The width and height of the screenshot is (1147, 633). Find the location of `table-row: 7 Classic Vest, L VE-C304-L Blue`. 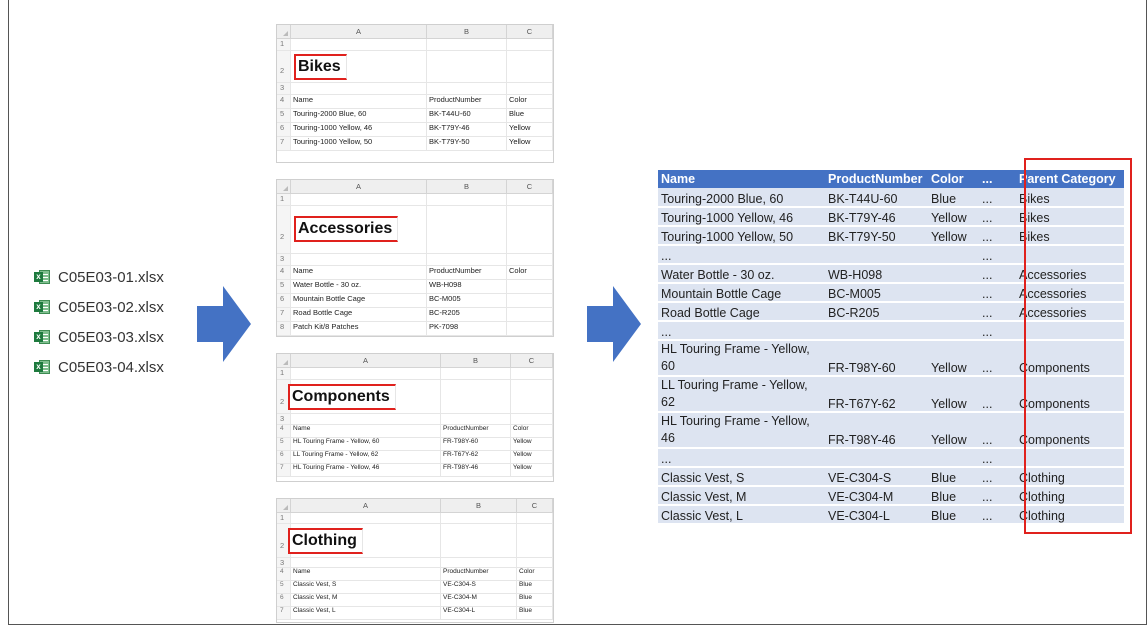

table-row: 7 Classic Vest, L VE-C304-L Blue is located at coordinates (415, 613).